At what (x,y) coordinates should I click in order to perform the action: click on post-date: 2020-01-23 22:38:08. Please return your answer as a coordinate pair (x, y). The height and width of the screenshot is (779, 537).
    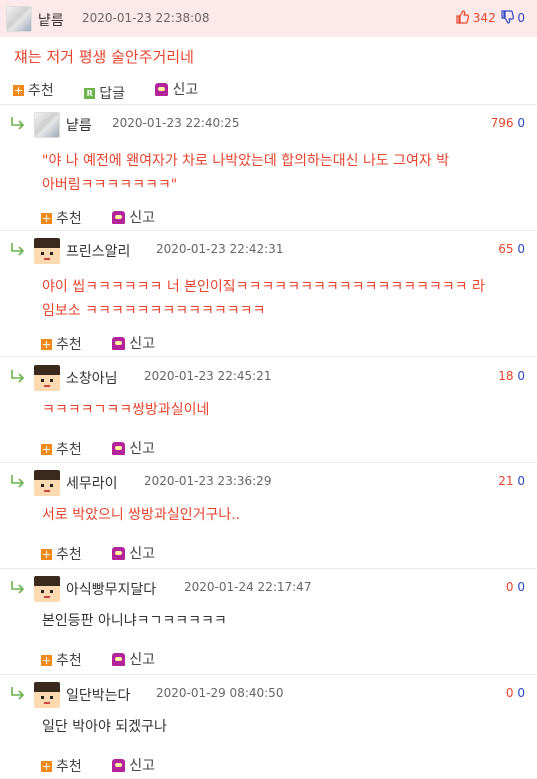
    Looking at the image, I should click on (146, 18).